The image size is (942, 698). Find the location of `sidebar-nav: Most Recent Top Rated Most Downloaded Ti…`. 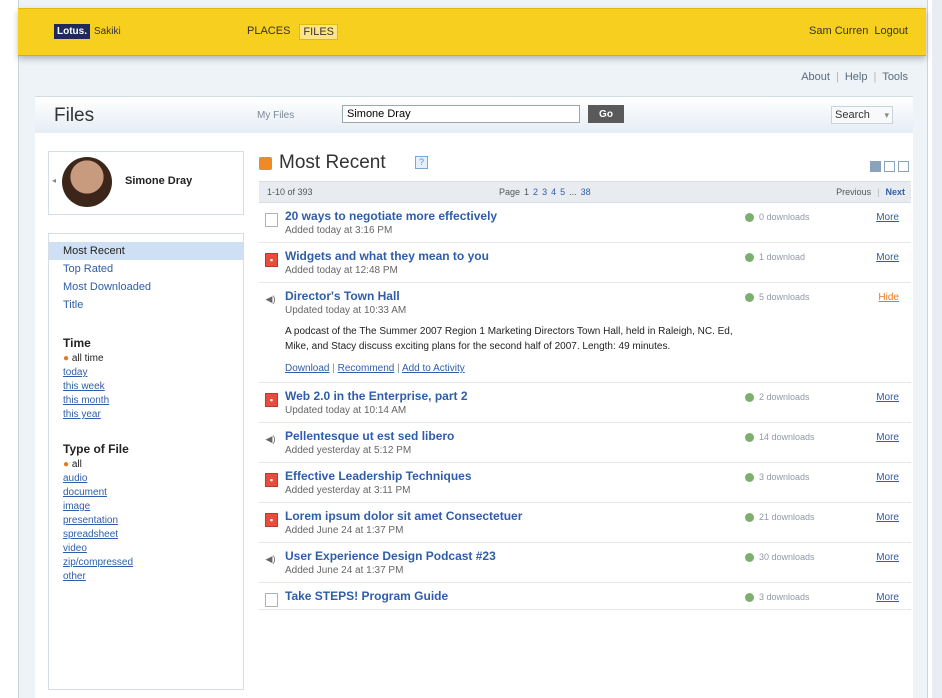

sidebar-nav: Most Recent Top Rated Most Downloaded Ti… is located at coordinates (146, 278).